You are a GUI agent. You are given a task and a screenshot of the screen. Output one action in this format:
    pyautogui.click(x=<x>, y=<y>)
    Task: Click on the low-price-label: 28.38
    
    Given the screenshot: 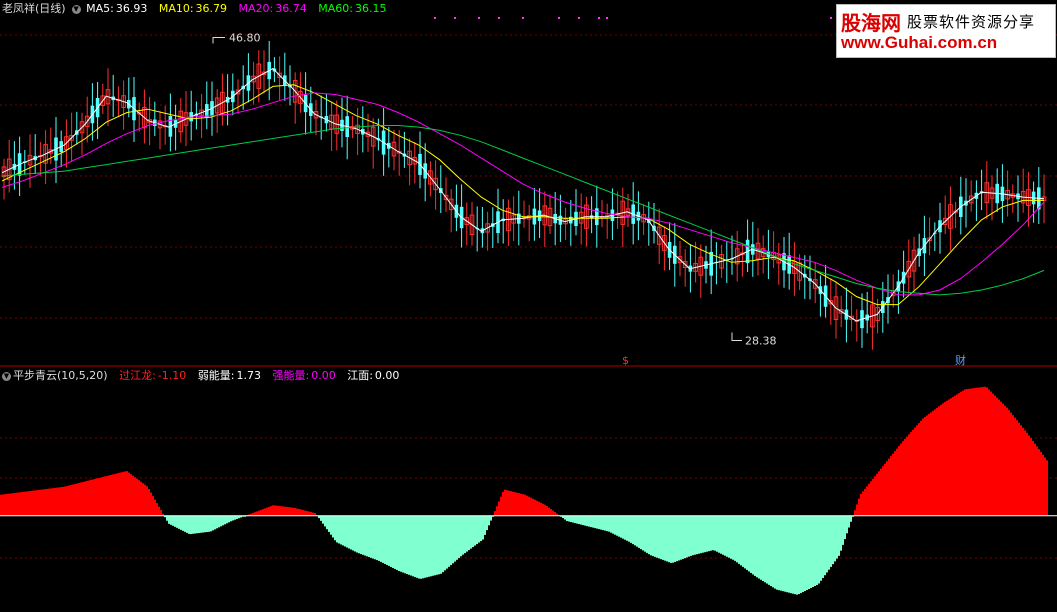 What is the action you would take?
    pyautogui.click(x=761, y=340)
    